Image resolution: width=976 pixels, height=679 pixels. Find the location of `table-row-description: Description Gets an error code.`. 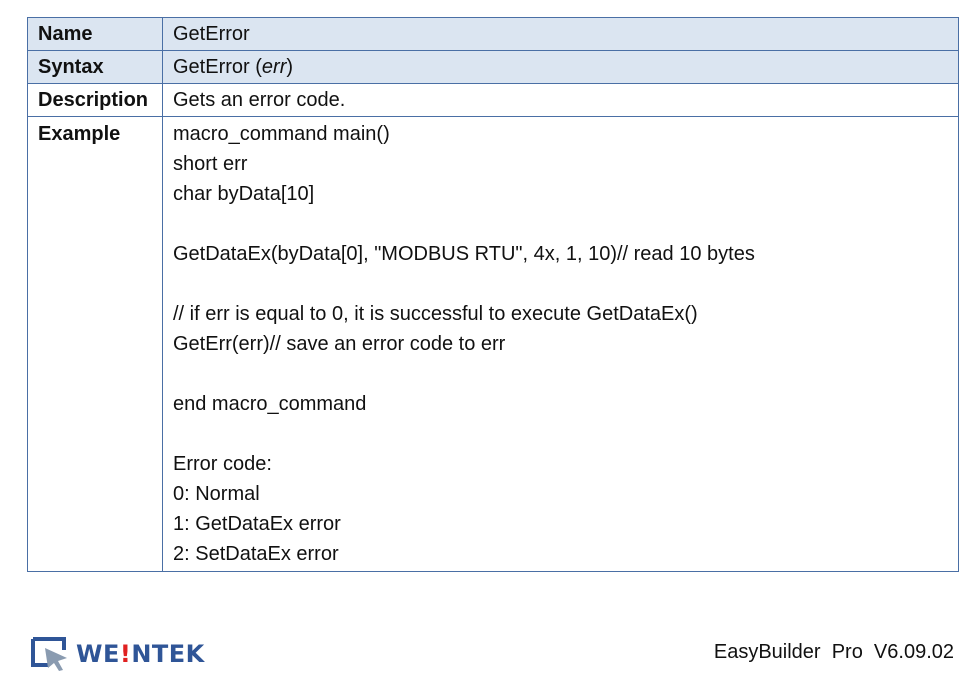

table-row-description: Description Gets an error code. is located at coordinates (493, 100).